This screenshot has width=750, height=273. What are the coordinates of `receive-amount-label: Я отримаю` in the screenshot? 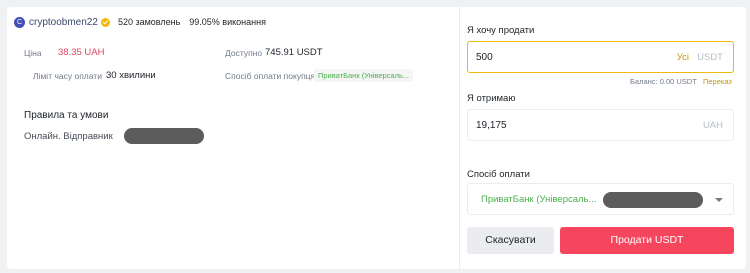 It's located at (491, 98).